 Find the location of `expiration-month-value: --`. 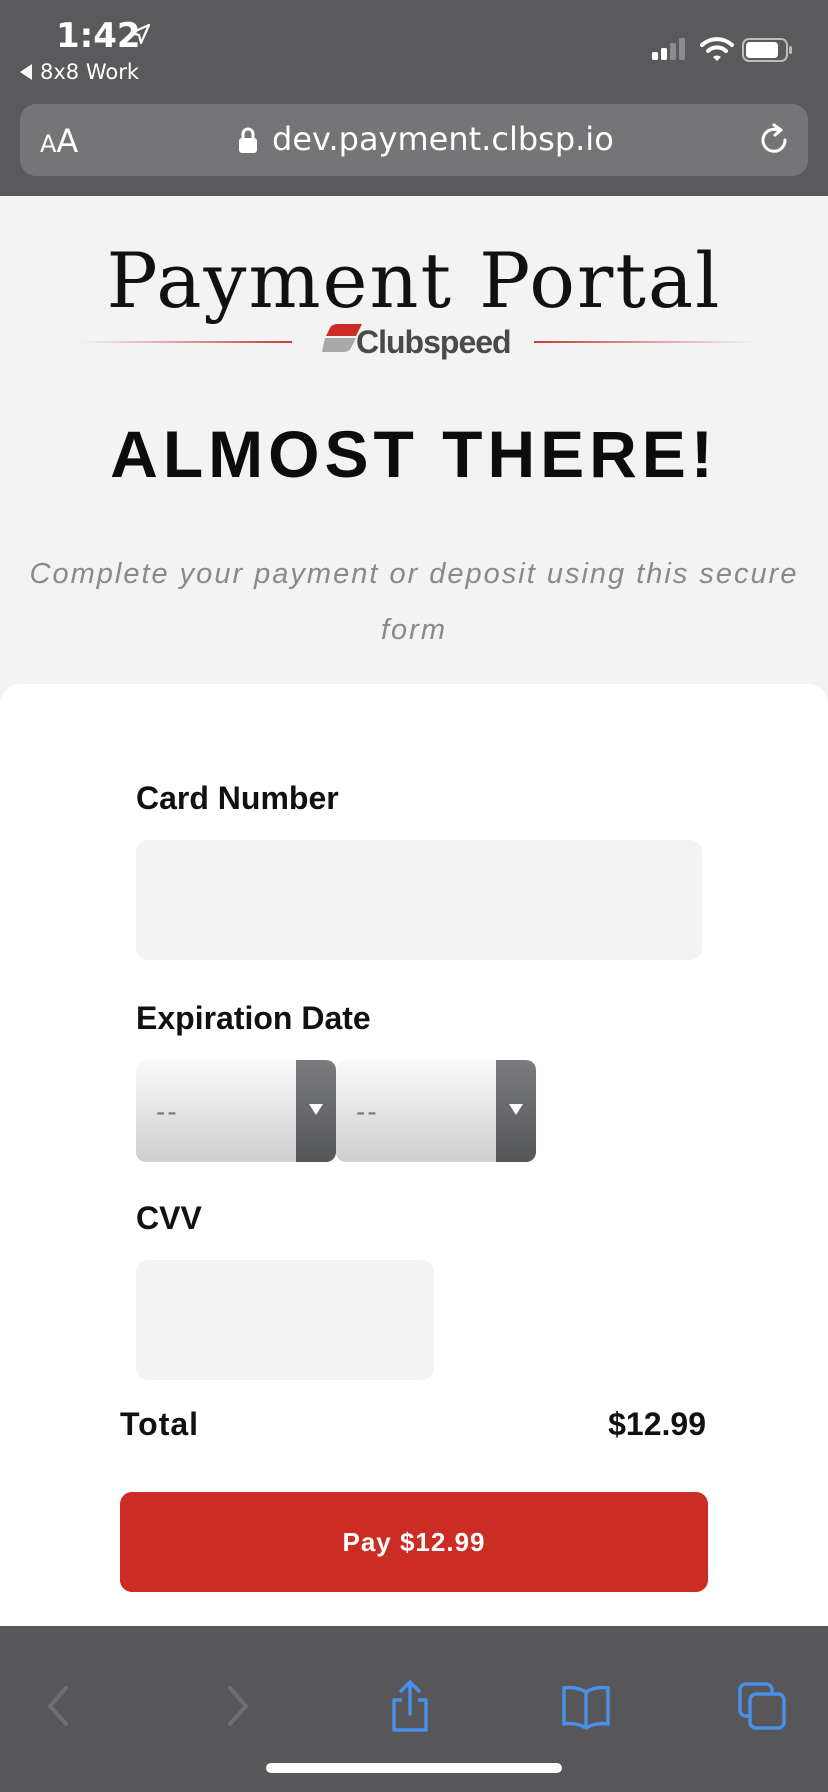

expiration-month-value: -- is located at coordinates (167, 1111).